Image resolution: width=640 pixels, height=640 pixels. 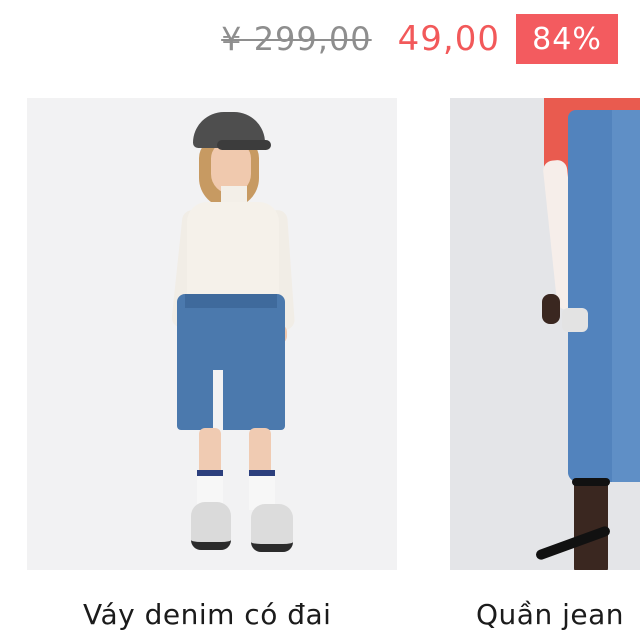 What do you see at coordinates (231, 362) in the screenshot?
I see `denim-skirt` at bounding box center [231, 362].